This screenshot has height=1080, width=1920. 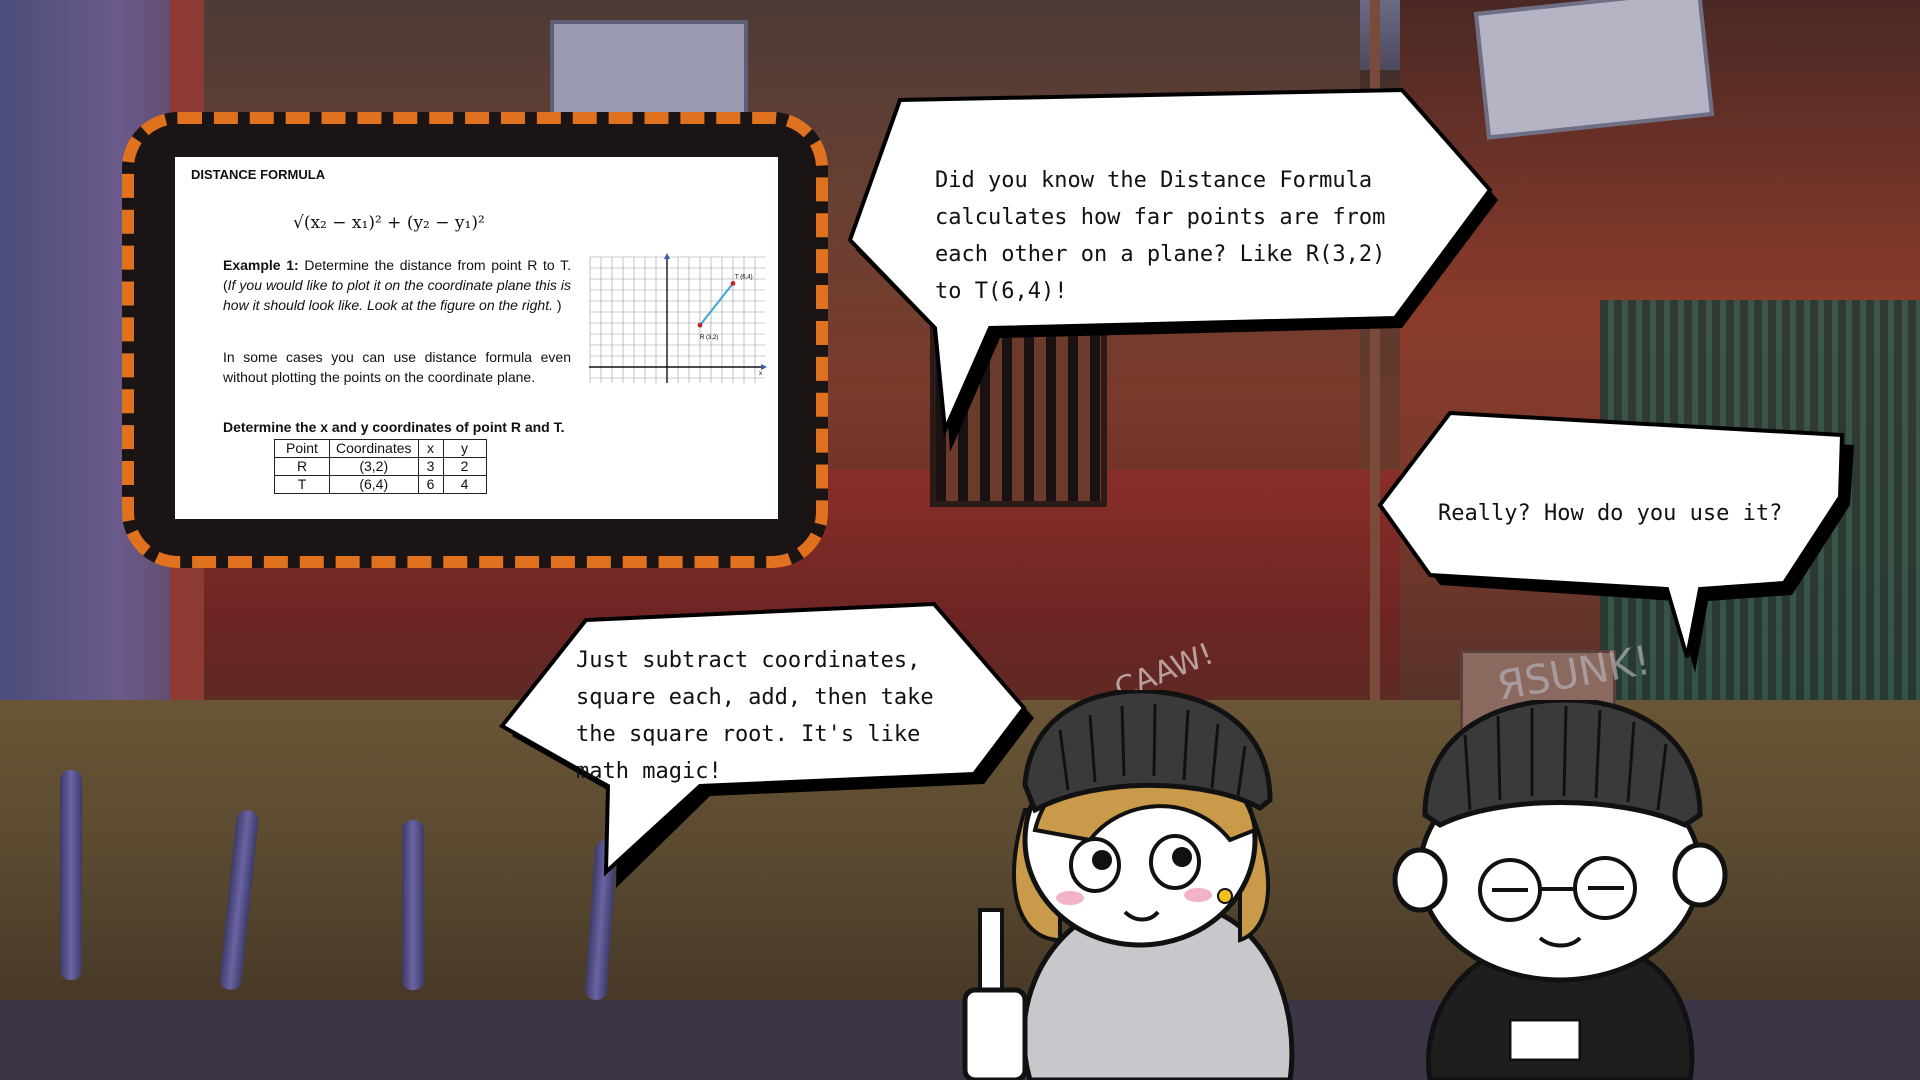 What do you see at coordinates (1618, 540) in the screenshot?
I see `speech-bubble-right: Really? How do you use it?` at bounding box center [1618, 540].